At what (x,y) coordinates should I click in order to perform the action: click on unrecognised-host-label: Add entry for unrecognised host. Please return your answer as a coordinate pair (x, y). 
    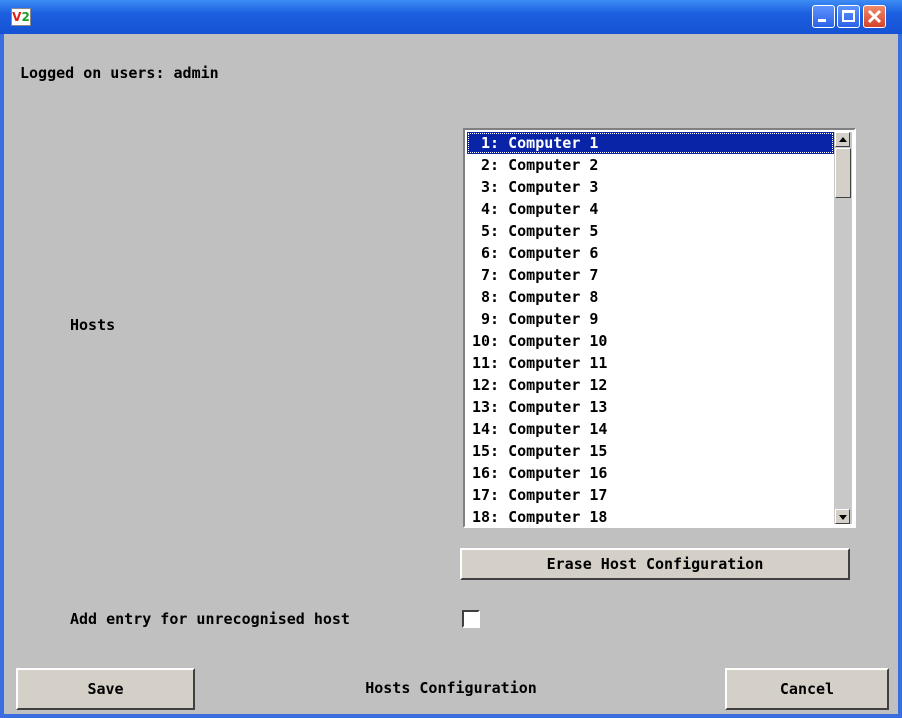
    Looking at the image, I should click on (210, 619).